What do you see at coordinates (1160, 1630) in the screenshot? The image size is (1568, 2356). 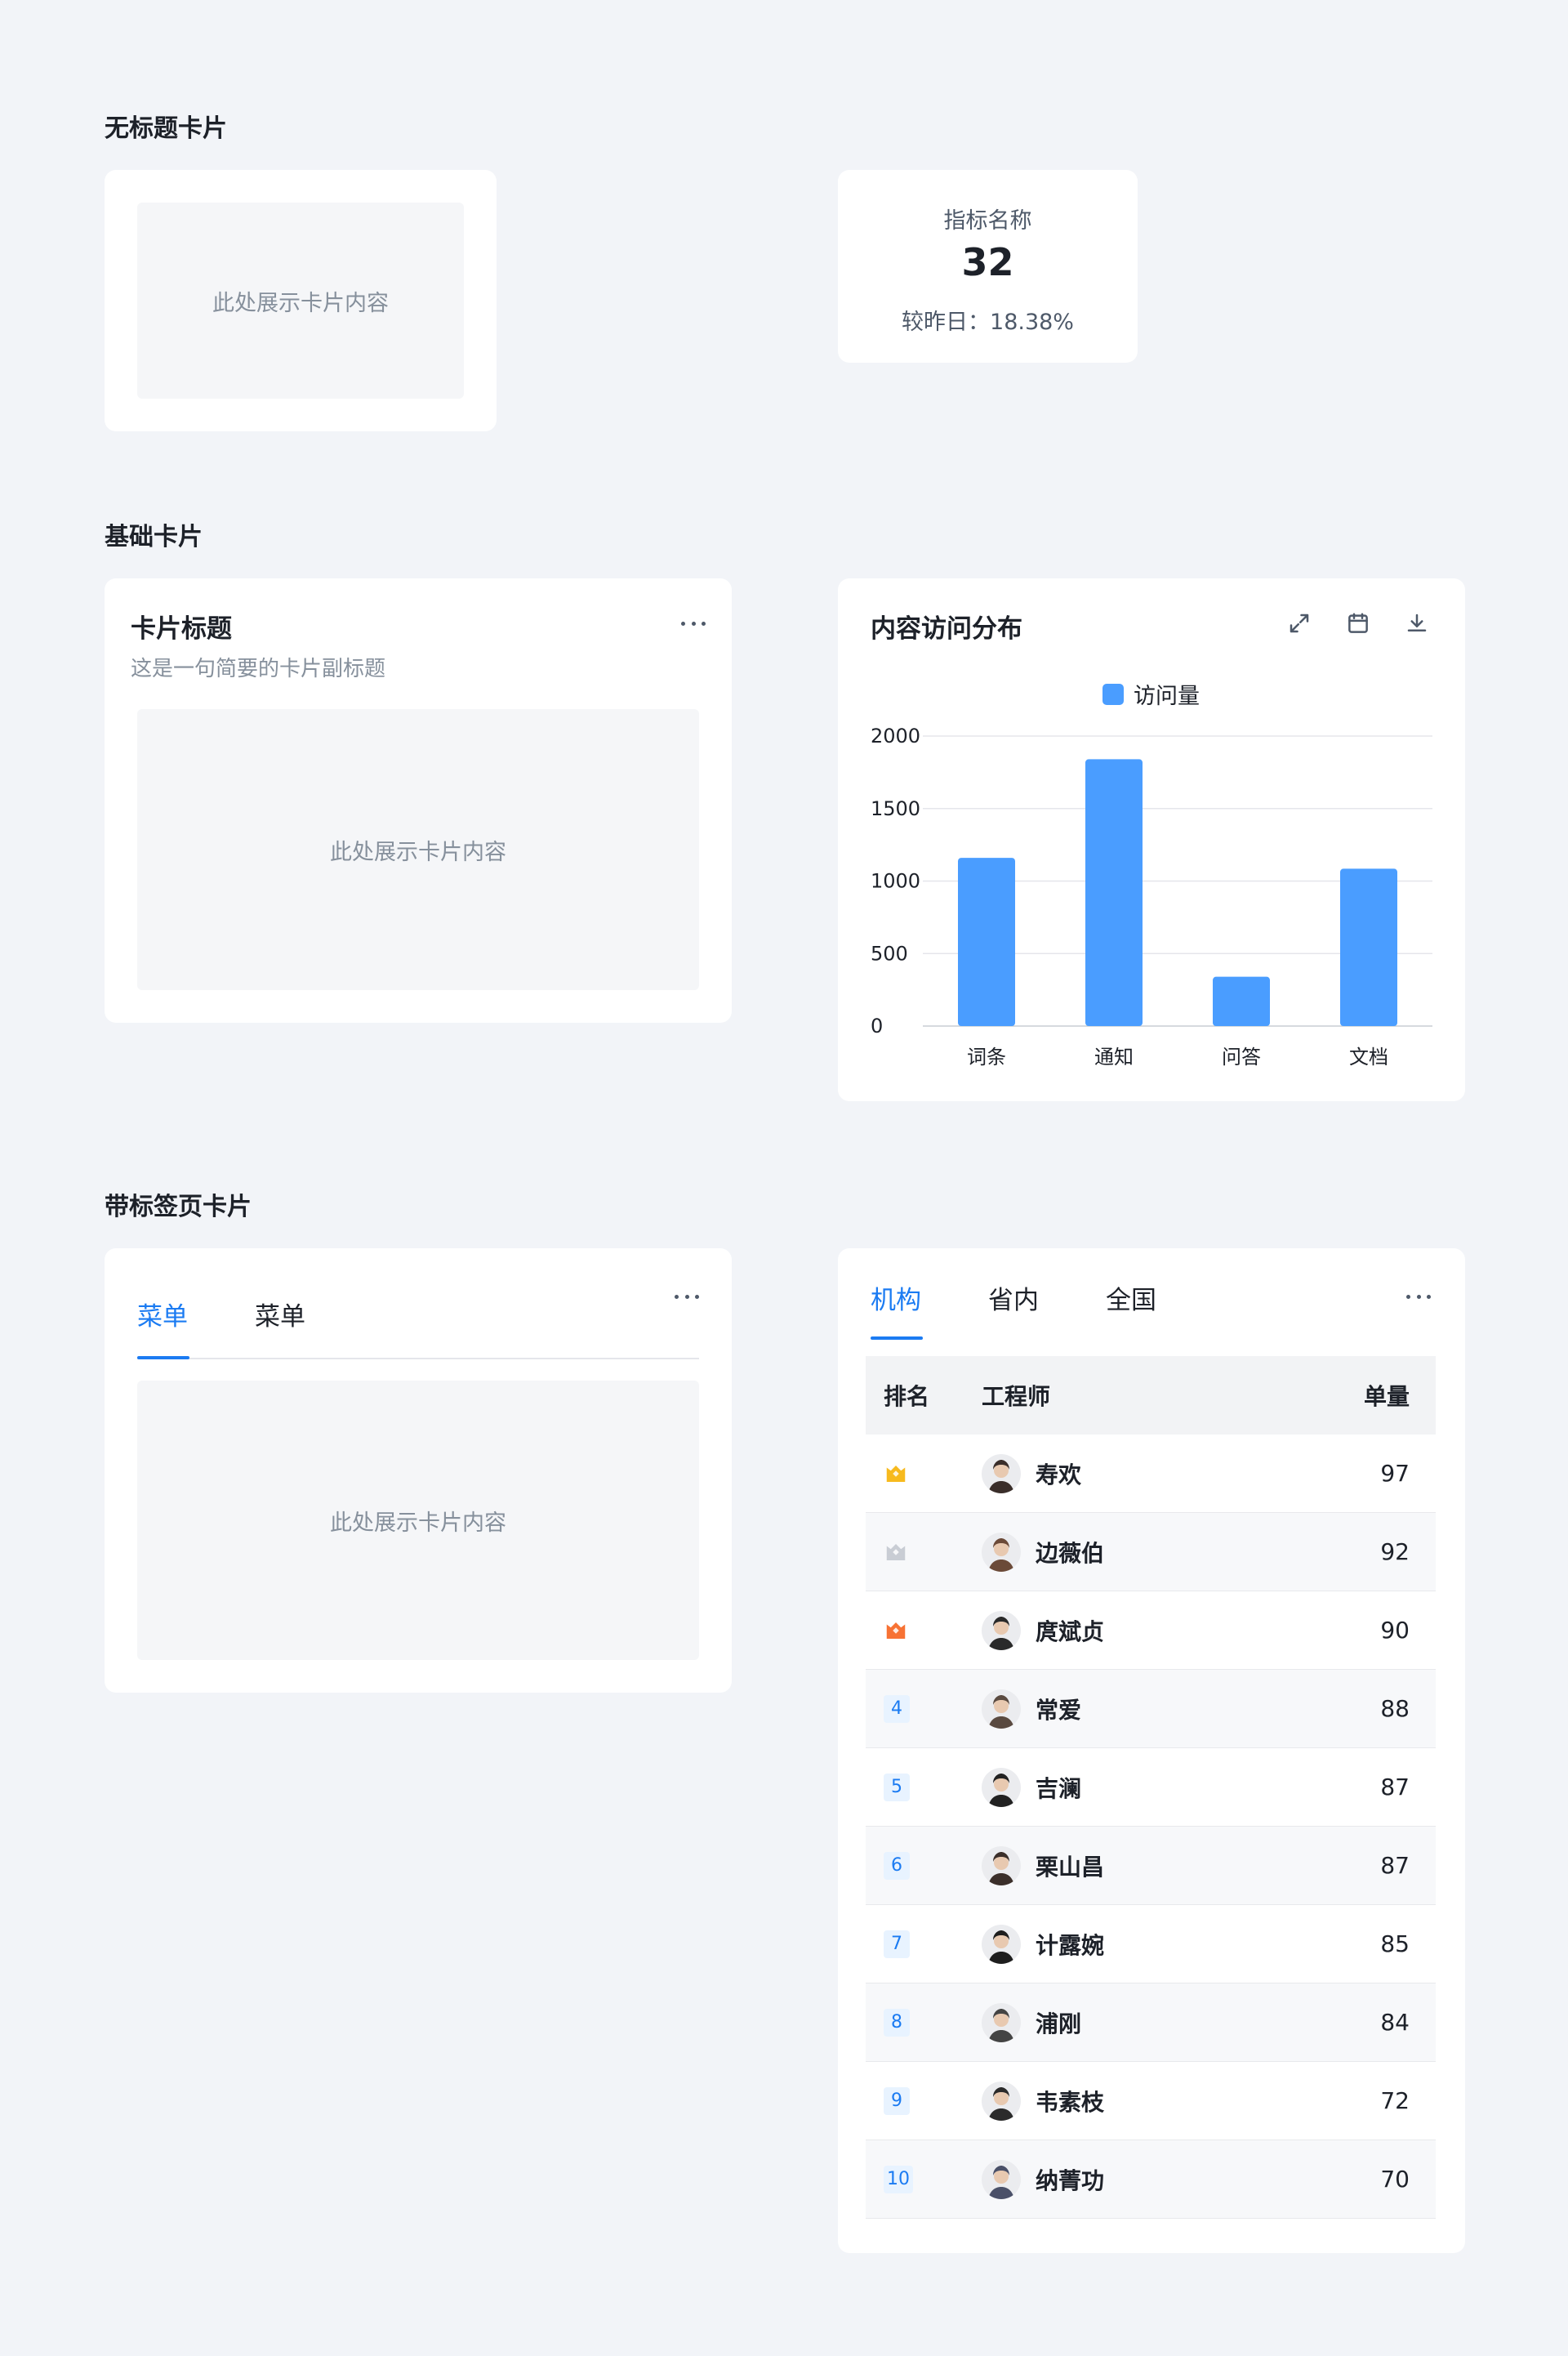 I see `engineer-cell: 庹斌贞` at bounding box center [1160, 1630].